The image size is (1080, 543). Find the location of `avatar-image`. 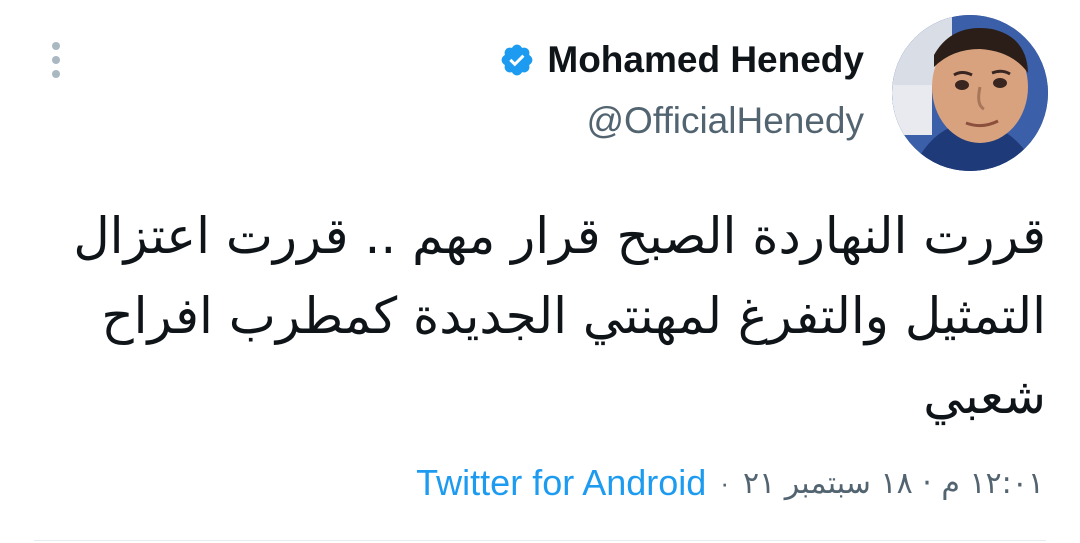

avatar-image is located at coordinates (970, 93).